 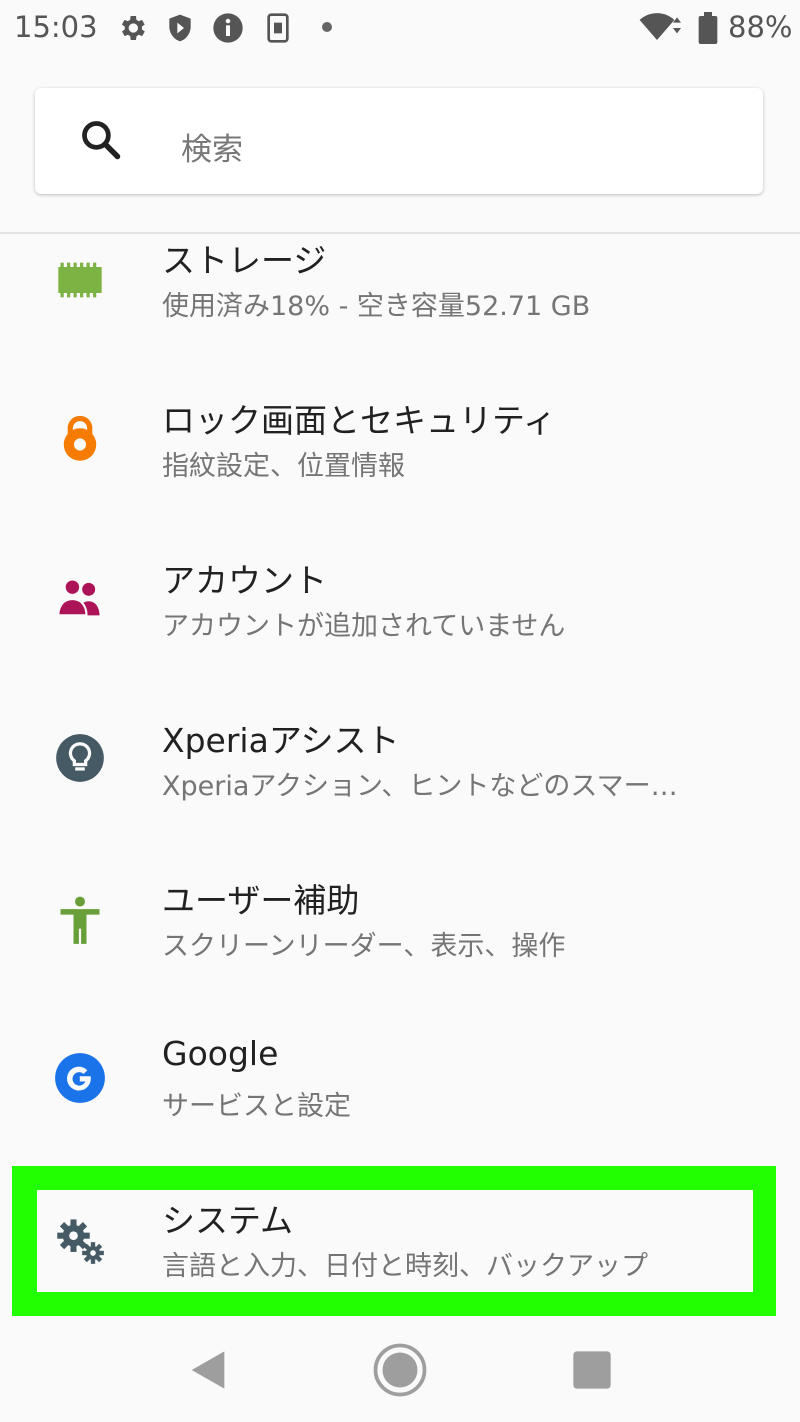 What do you see at coordinates (220, 1053) in the screenshot?
I see `settings-item-title: Google` at bounding box center [220, 1053].